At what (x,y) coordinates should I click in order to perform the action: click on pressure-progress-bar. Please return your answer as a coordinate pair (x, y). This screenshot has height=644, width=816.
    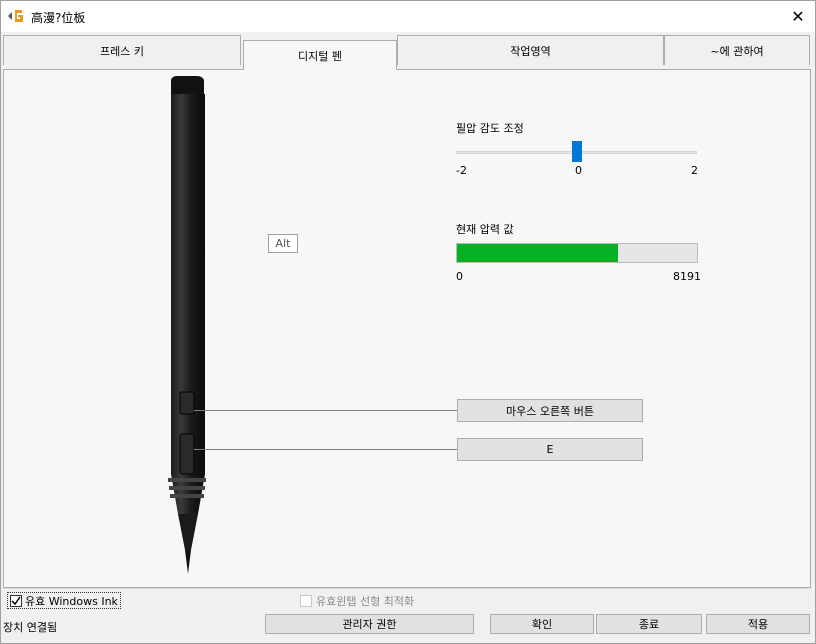
    Looking at the image, I should click on (577, 253).